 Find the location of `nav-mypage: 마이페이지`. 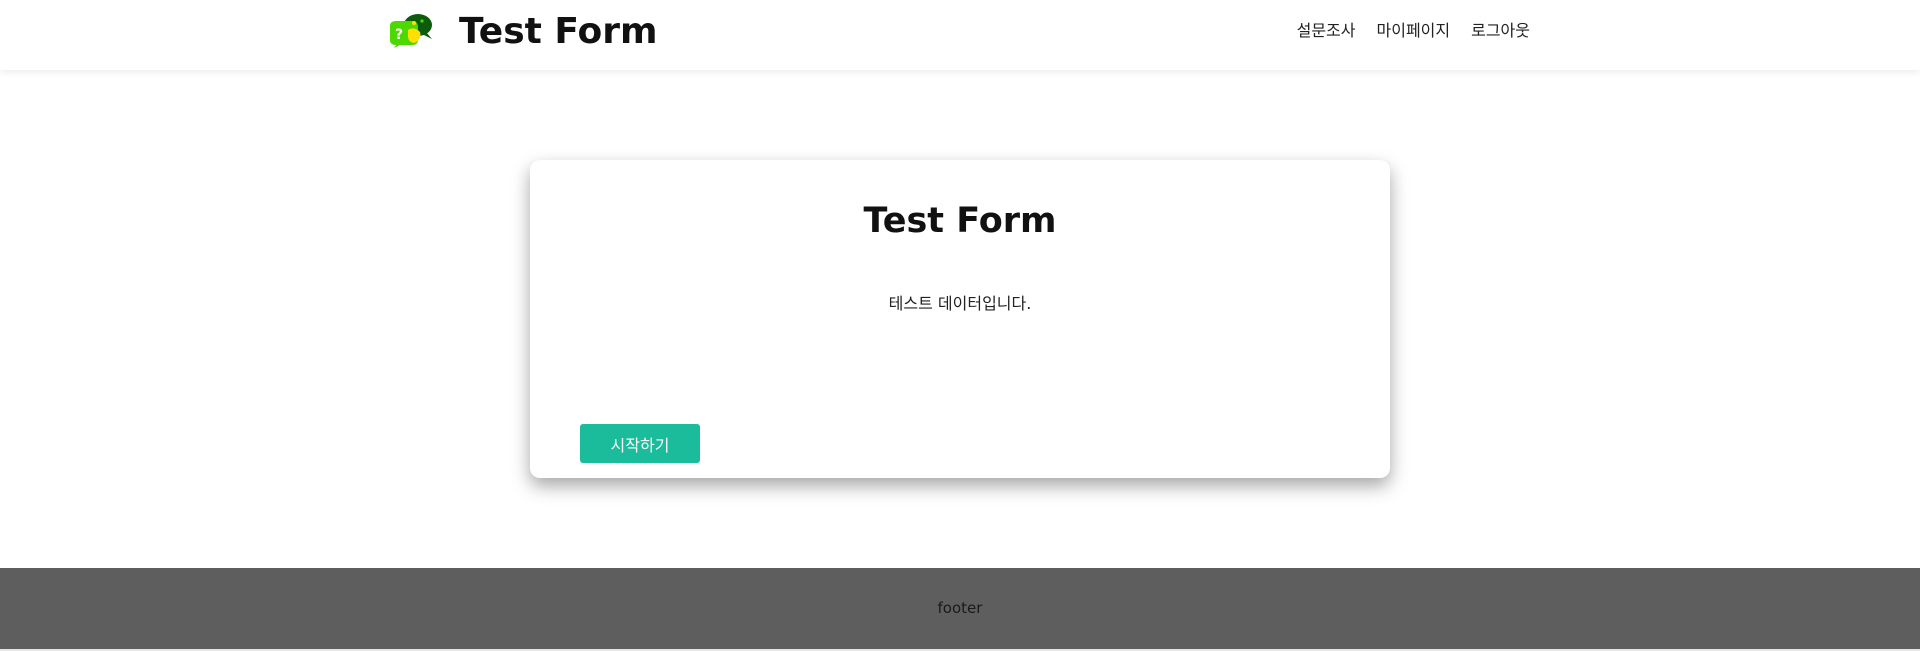

nav-mypage: 마이페이지 is located at coordinates (1414, 31).